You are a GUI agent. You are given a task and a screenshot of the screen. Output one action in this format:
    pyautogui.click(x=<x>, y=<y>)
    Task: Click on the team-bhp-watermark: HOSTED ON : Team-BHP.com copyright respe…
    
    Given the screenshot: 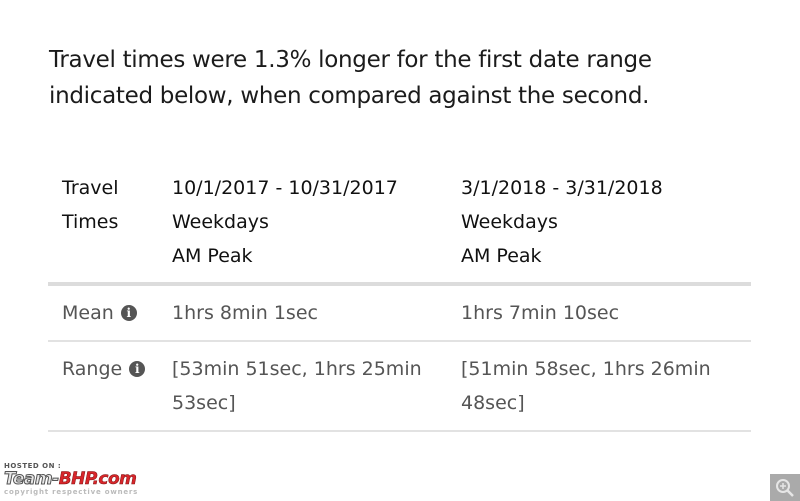 What is the action you would take?
    pyautogui.click(x=99, y=480)
    